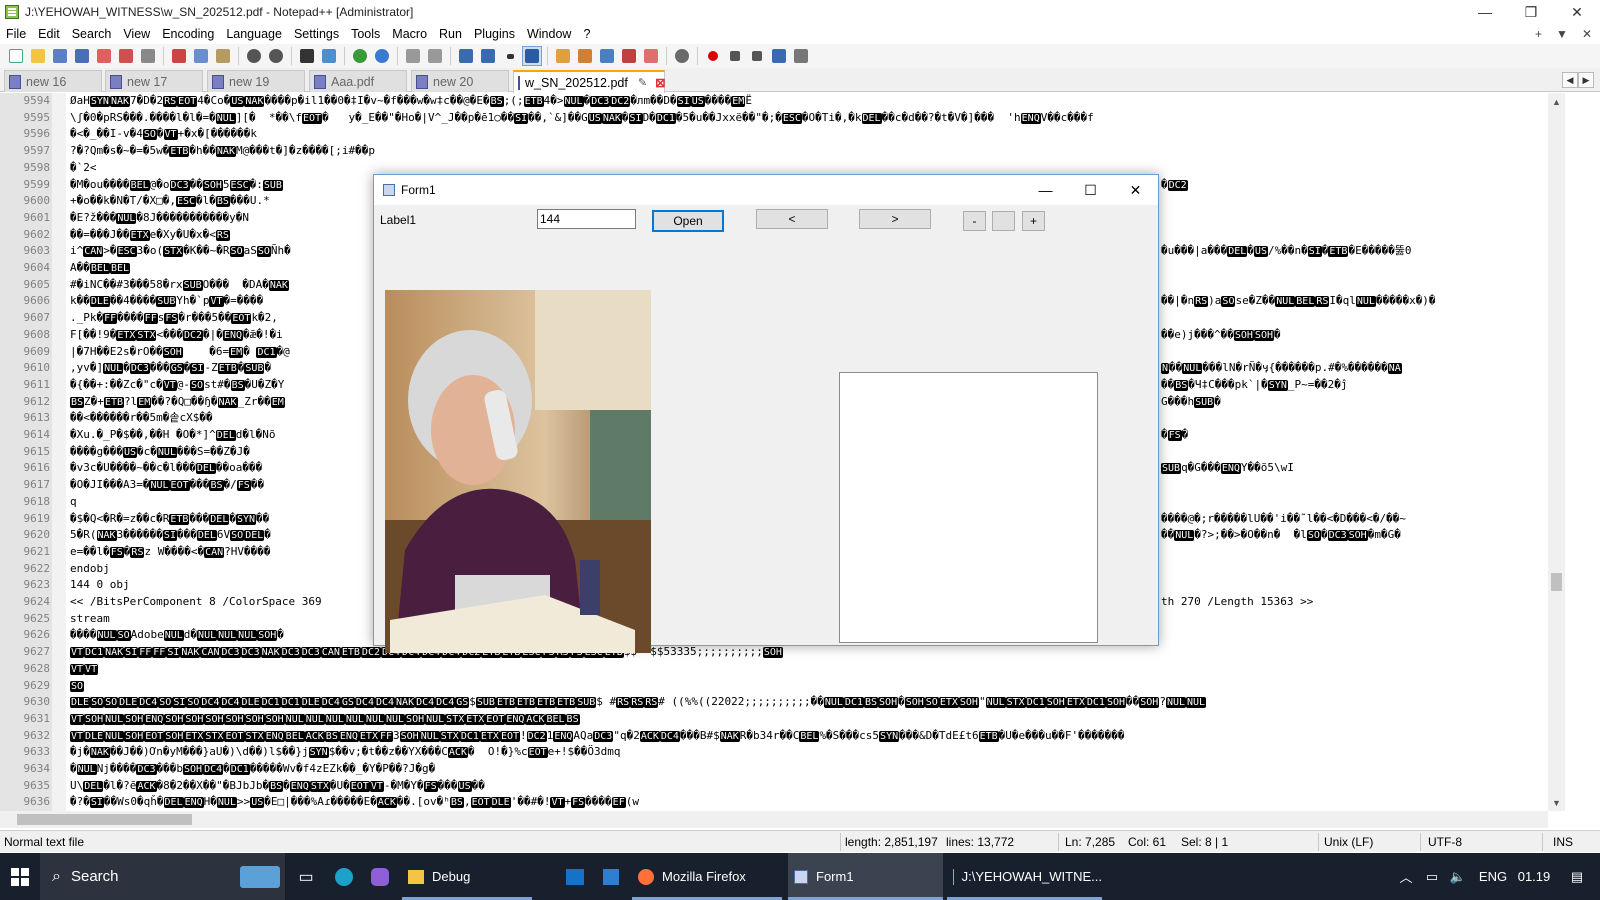 The height and width of the screenshot is (900, 1600). What do you see at coordinates (1354, 519) in the screenshot?
I see `code-line-fragment: ����@�;r�����lU��'i��˜l��<�D���<�/��~` at bounding box center [1354, 519].